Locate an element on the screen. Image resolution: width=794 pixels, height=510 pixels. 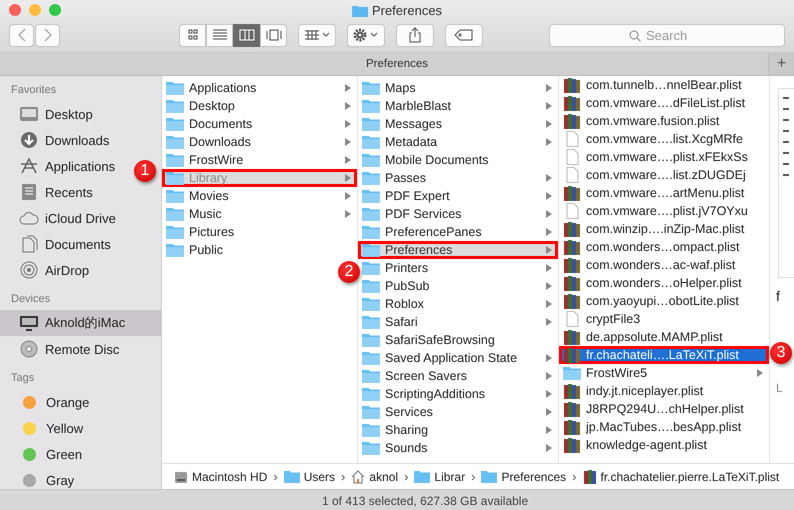
path-item: Preferences is located at coordinates (523, 477).